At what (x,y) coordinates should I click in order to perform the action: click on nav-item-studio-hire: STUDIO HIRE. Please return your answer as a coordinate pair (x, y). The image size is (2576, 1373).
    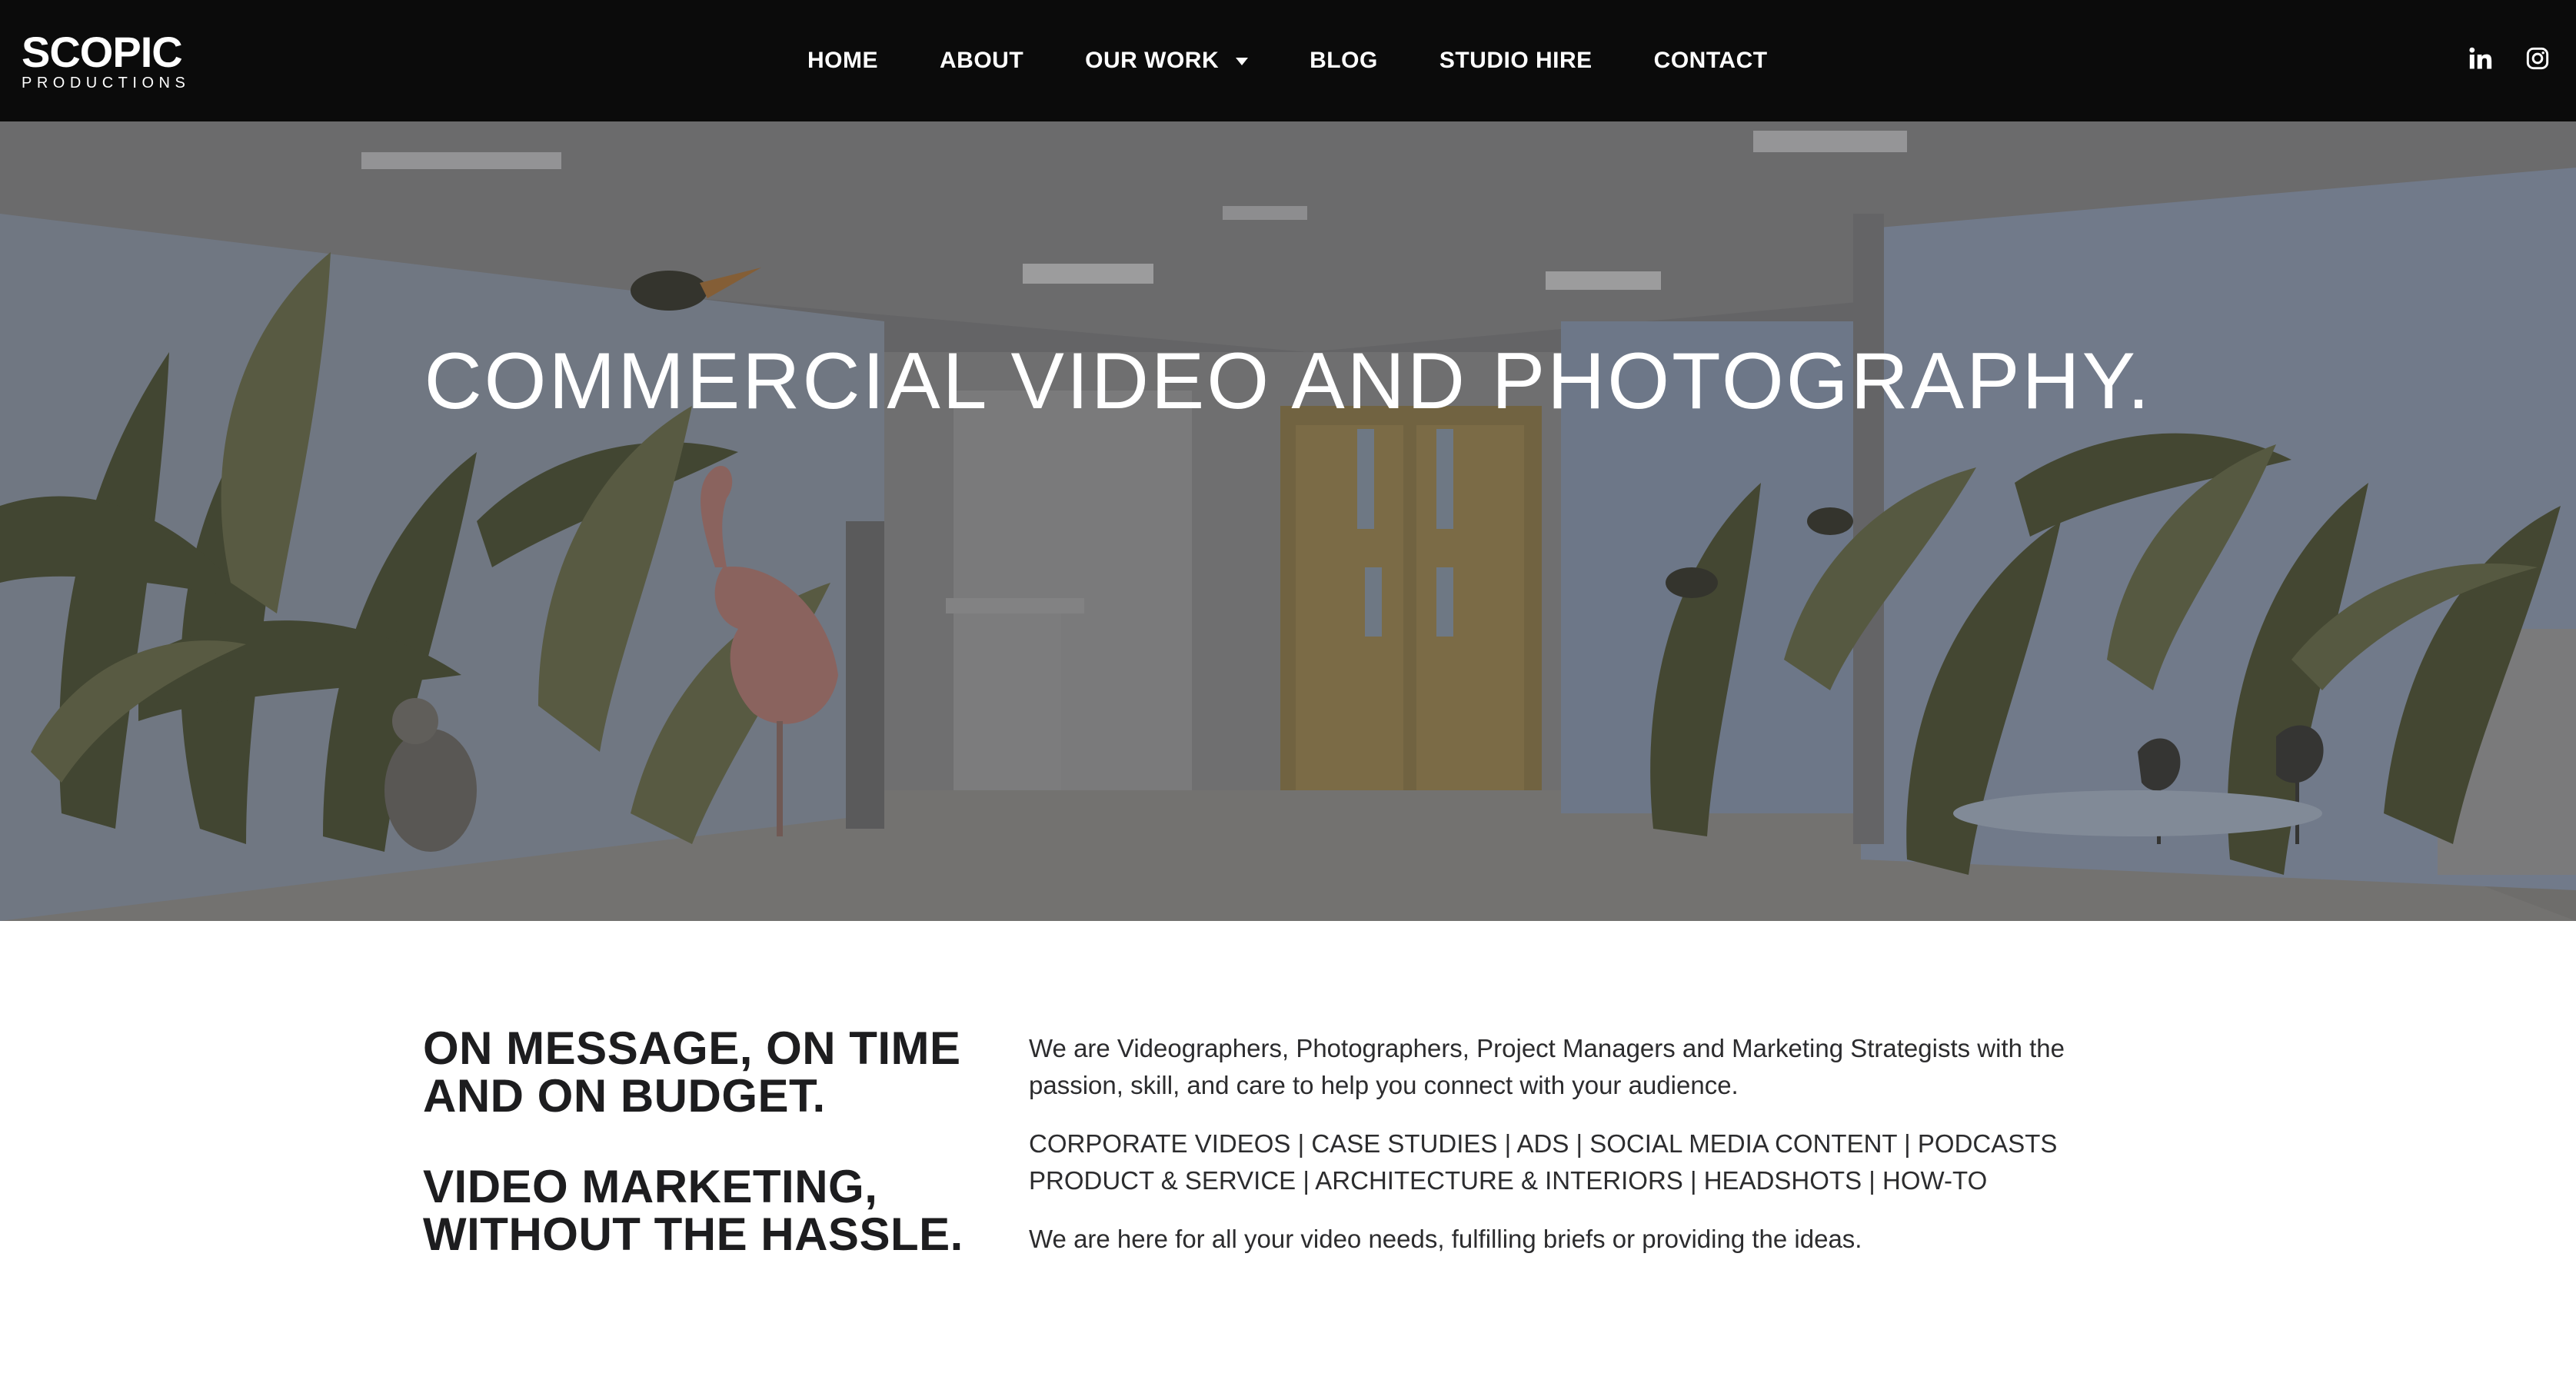
    Looking at the image, I should click on (1516, 61).